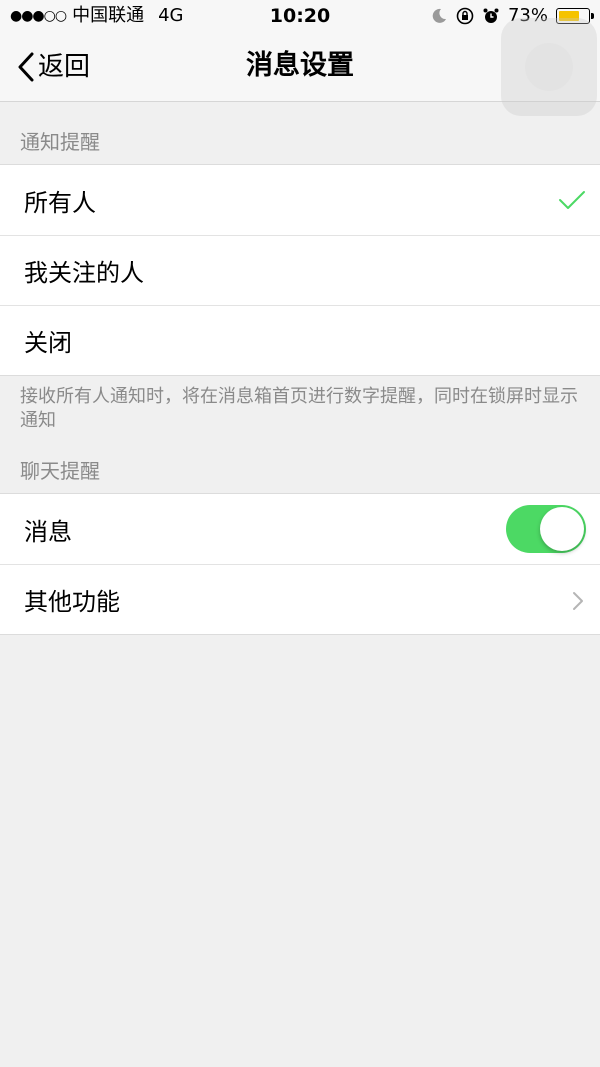 The height and width of the screenshot is (1067, 600). Describe the element at coordinates (572, 203) in the screenshot. I see `checkmark-icon` at that location.